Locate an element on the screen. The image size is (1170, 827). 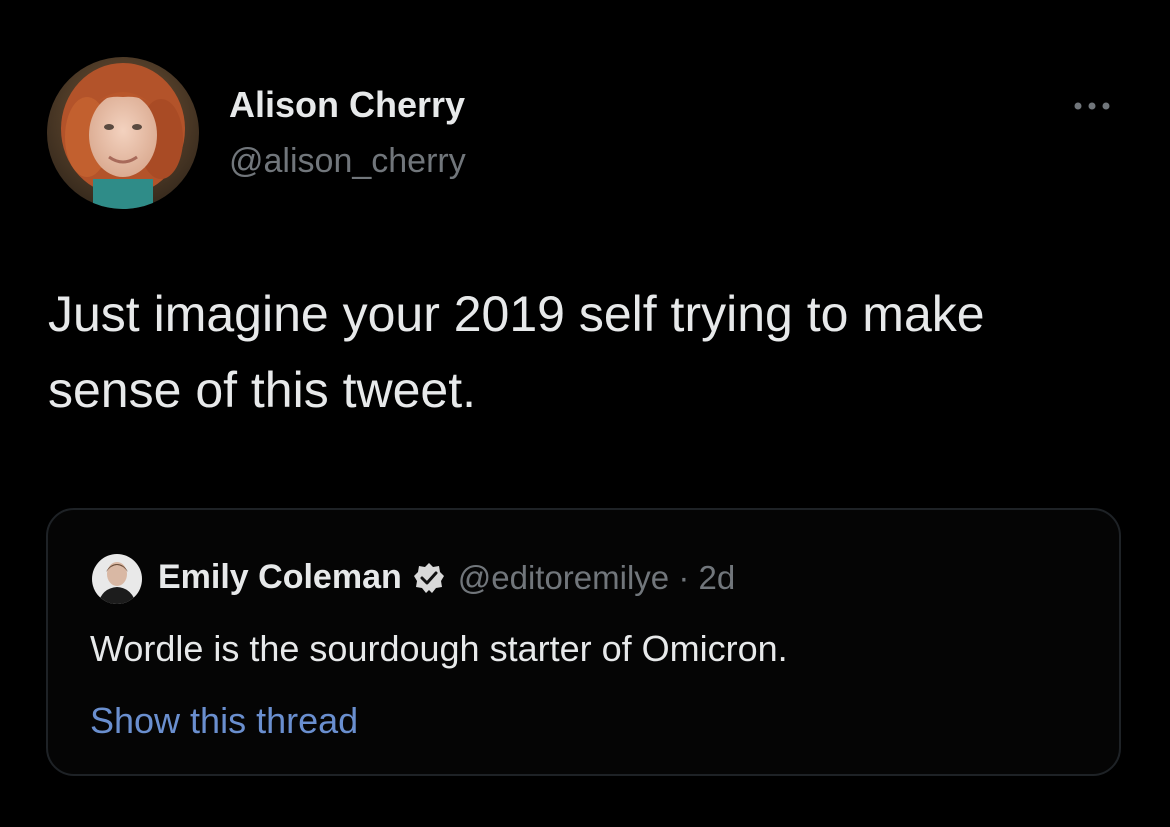
quoted-author-avatar-image is located at coordinates (117, 579).